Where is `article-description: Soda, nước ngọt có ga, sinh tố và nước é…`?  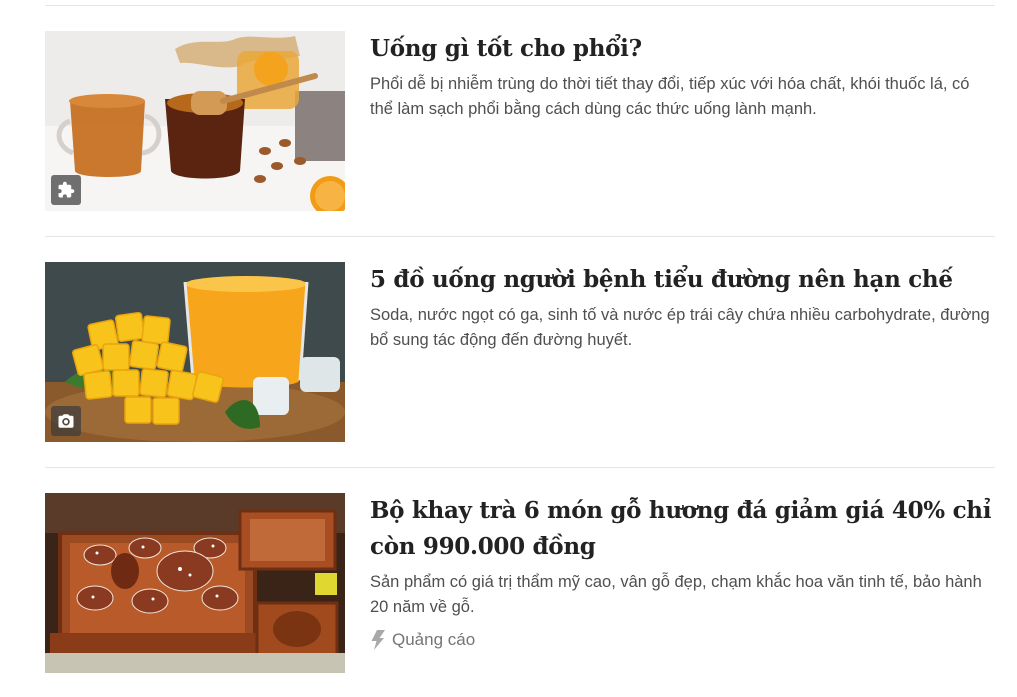
article-description: Soda, nước ngọt có ga, sinh tố và nước é… is located at coordinates (680, 327).